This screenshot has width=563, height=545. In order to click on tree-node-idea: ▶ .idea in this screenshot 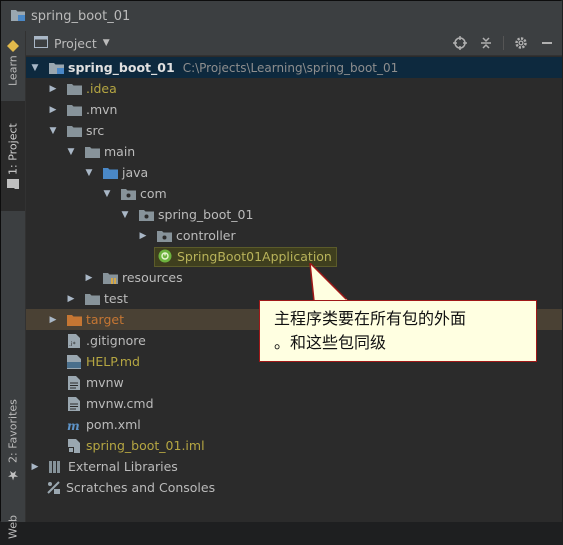, I will do `click(294, 88)`.